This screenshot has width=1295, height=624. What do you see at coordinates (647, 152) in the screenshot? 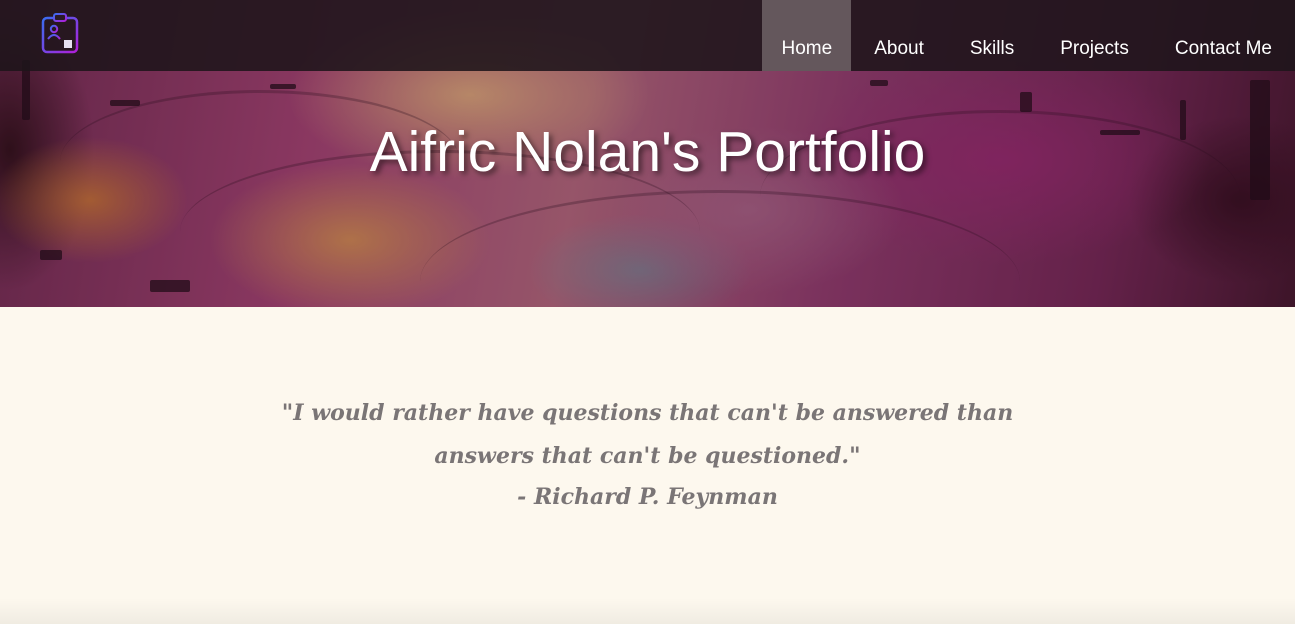
I see `page-title: Aifric Nolan's Portfolio` at bounding box center [647, 152].